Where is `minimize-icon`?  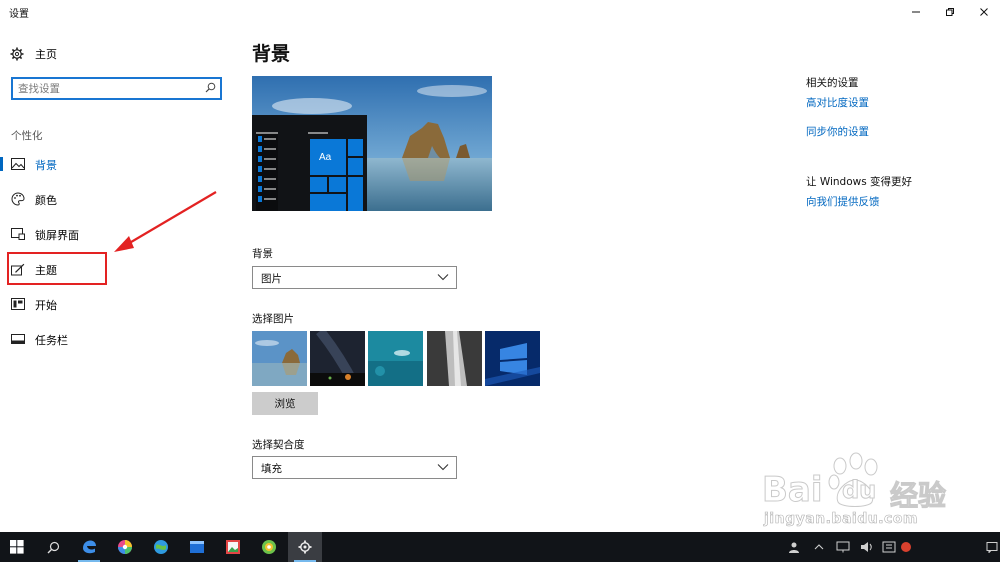 minimize-icon is located at coordinates (916, 12).